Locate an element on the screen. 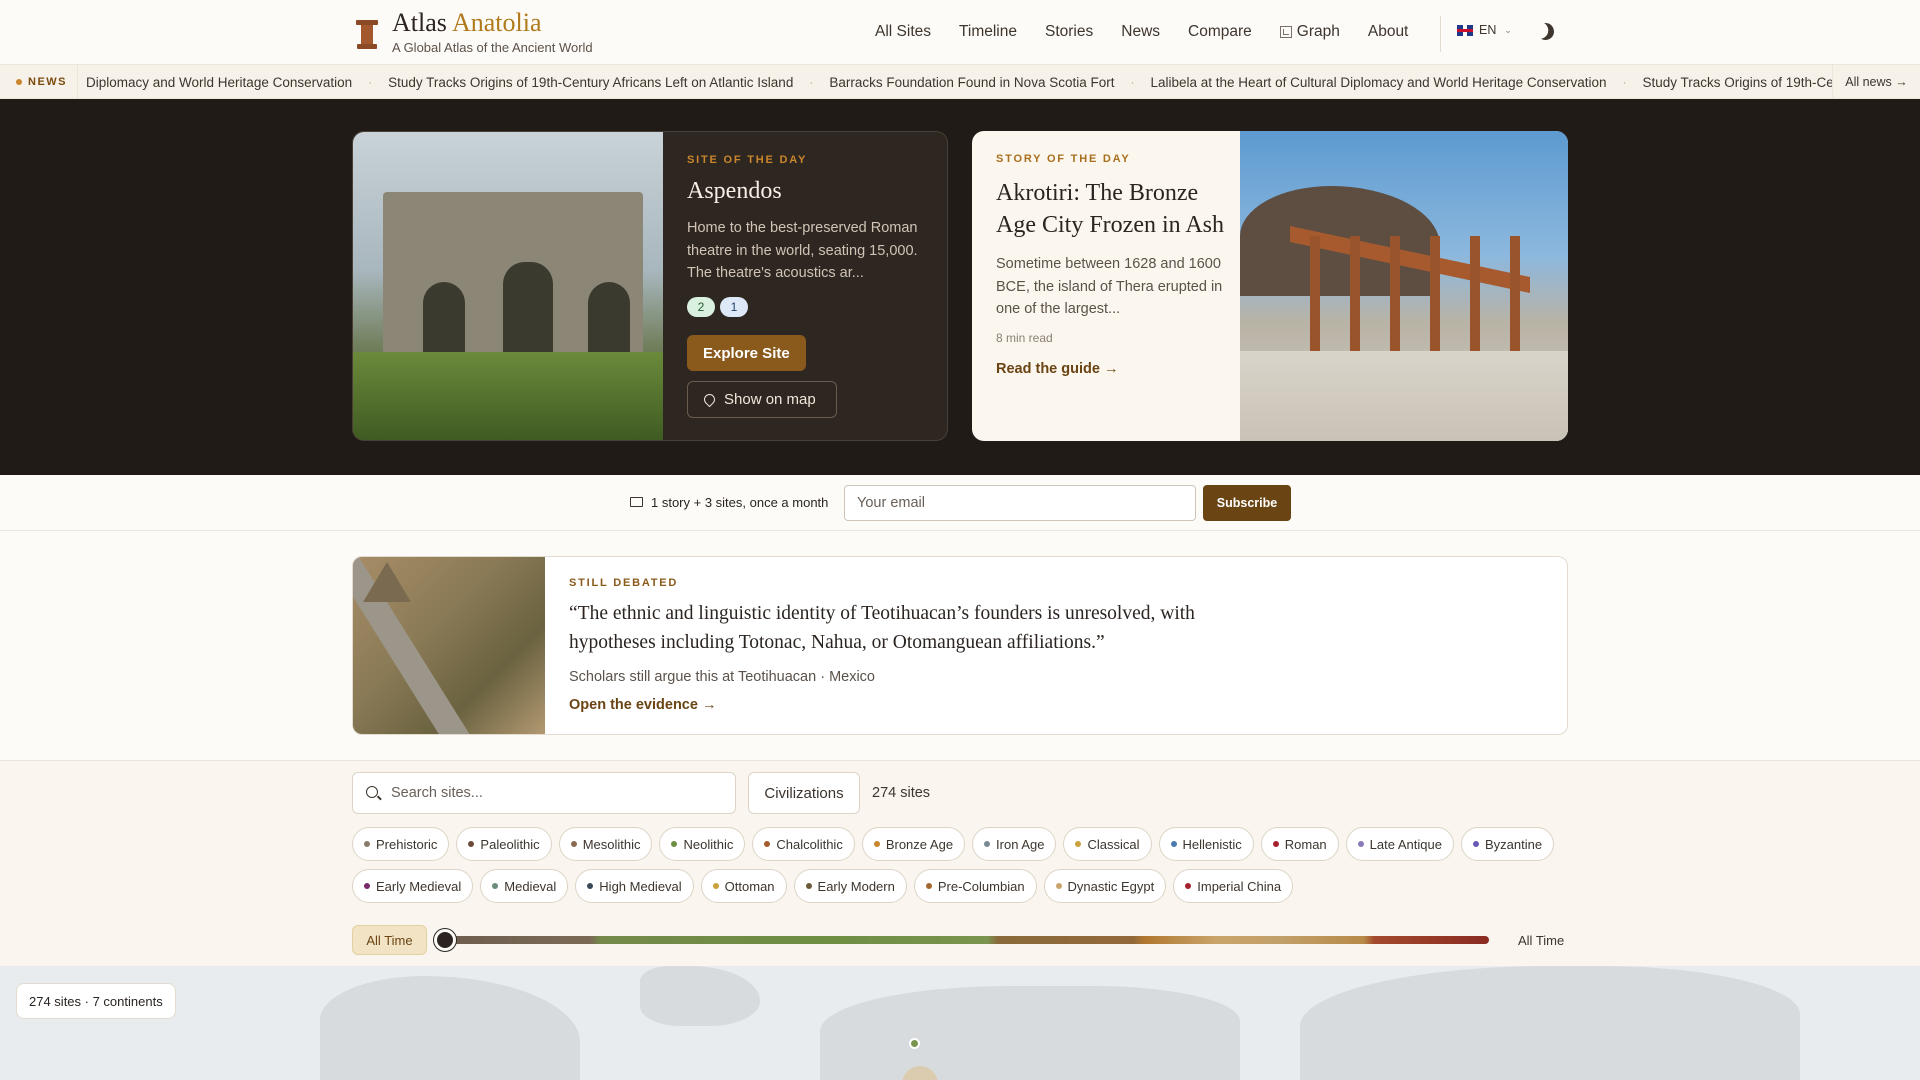 The width and height of the screenshot is (1920, 1080). language-select: EN ⌄ is located at coordinates (1484, 30).